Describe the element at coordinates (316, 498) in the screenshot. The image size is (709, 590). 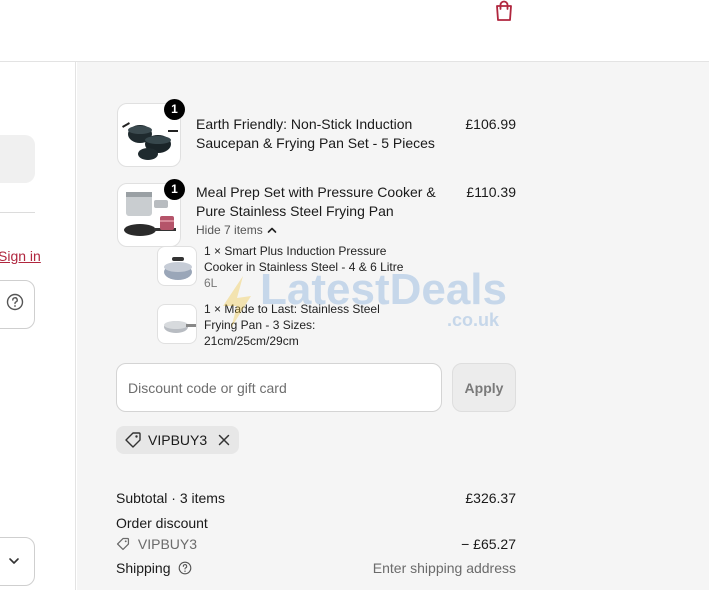
I see `subtotal-row: Subtotal · 3 items £326.37` at that location.